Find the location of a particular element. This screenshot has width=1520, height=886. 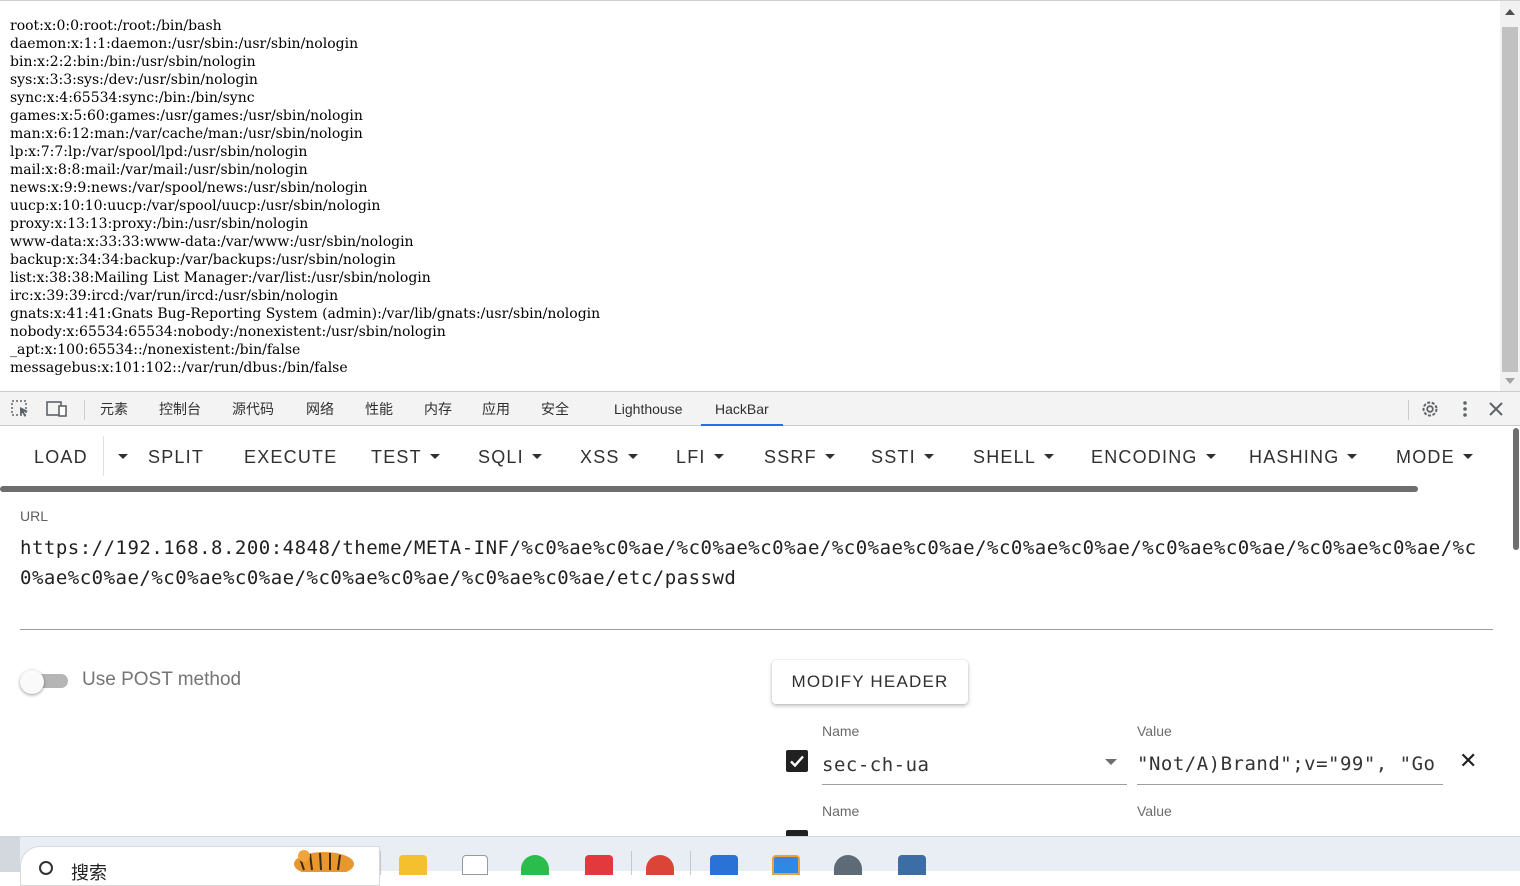

tab-network: 网络 is located at coordinates (320, 409).